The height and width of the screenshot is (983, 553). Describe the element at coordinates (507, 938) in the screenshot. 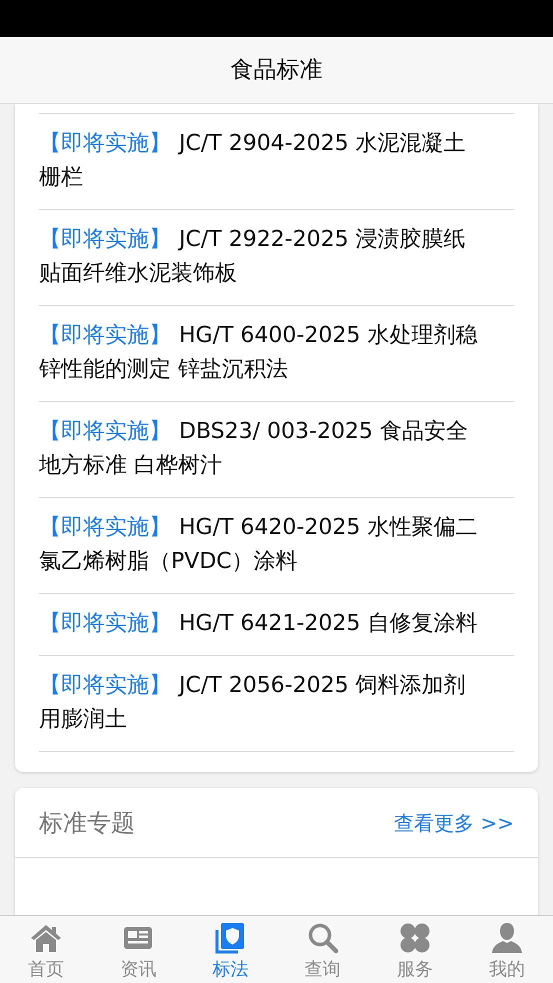

I see `person-icon` at that location.